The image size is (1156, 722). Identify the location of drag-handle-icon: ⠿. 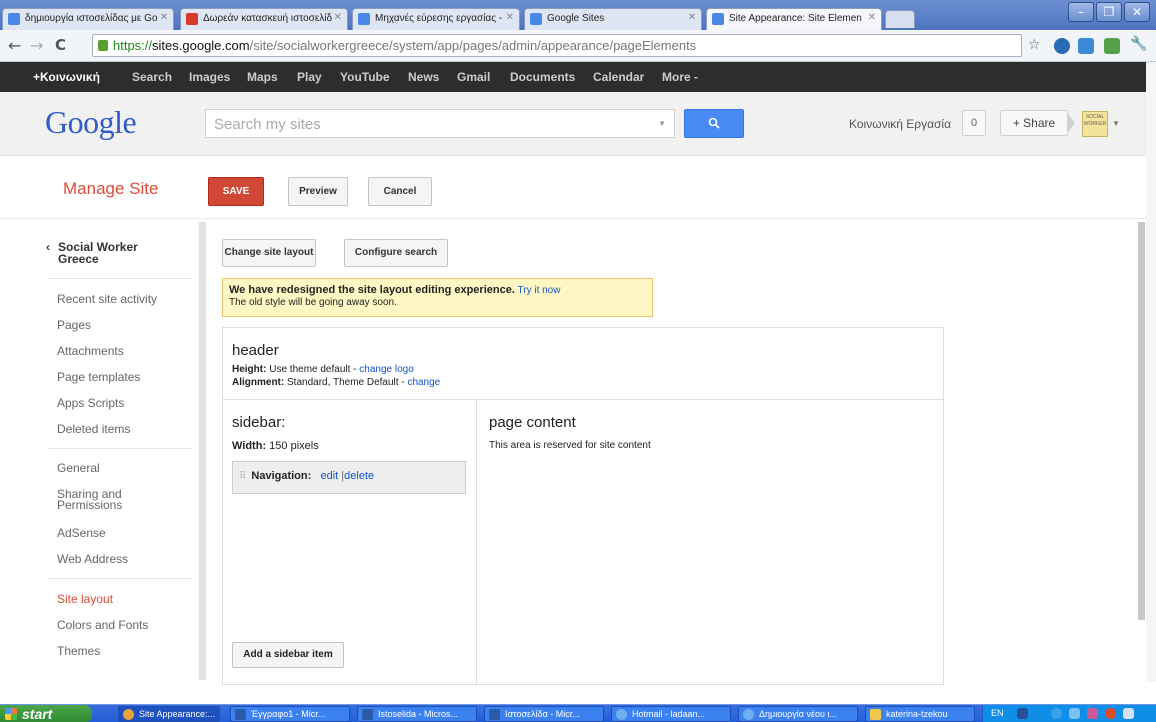
(242, 476).